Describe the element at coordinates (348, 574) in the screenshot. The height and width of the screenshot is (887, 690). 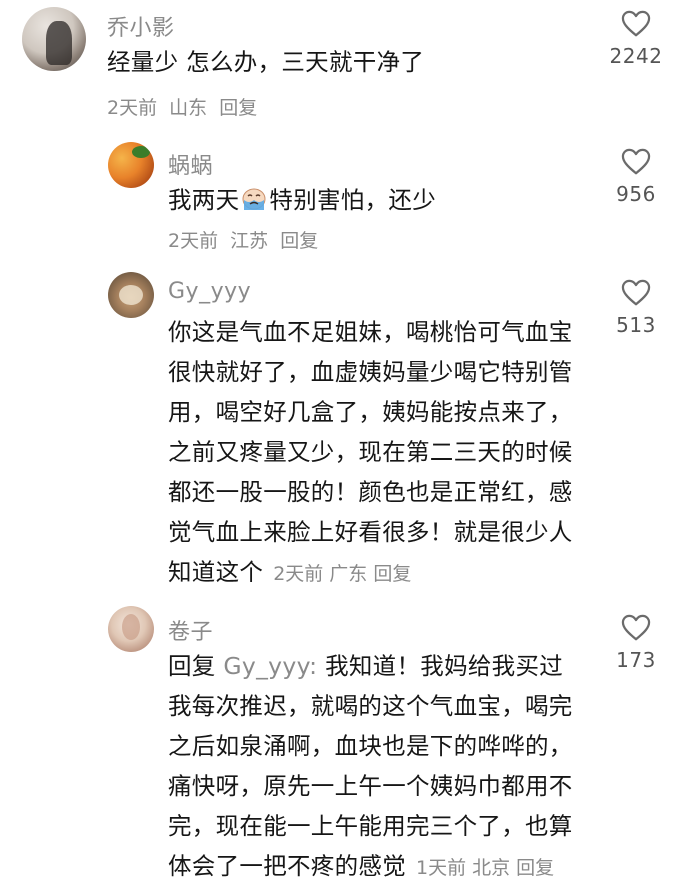
I see `comment-location: 广东` at that location.